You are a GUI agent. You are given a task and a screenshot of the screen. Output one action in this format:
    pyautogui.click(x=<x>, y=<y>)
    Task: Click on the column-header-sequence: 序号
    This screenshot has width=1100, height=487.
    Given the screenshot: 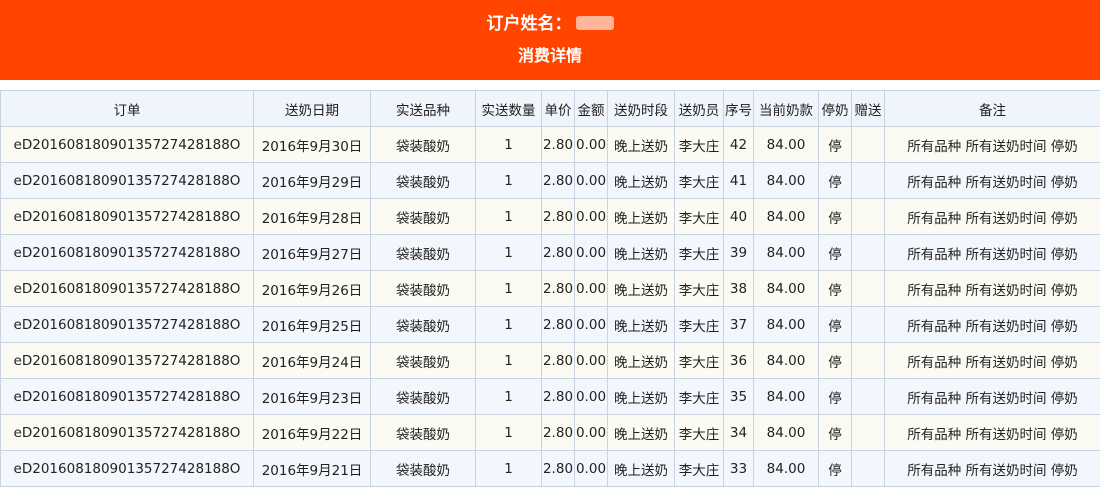 What is the action you would take?
    pyautogui.click(x=738, y=108)
    